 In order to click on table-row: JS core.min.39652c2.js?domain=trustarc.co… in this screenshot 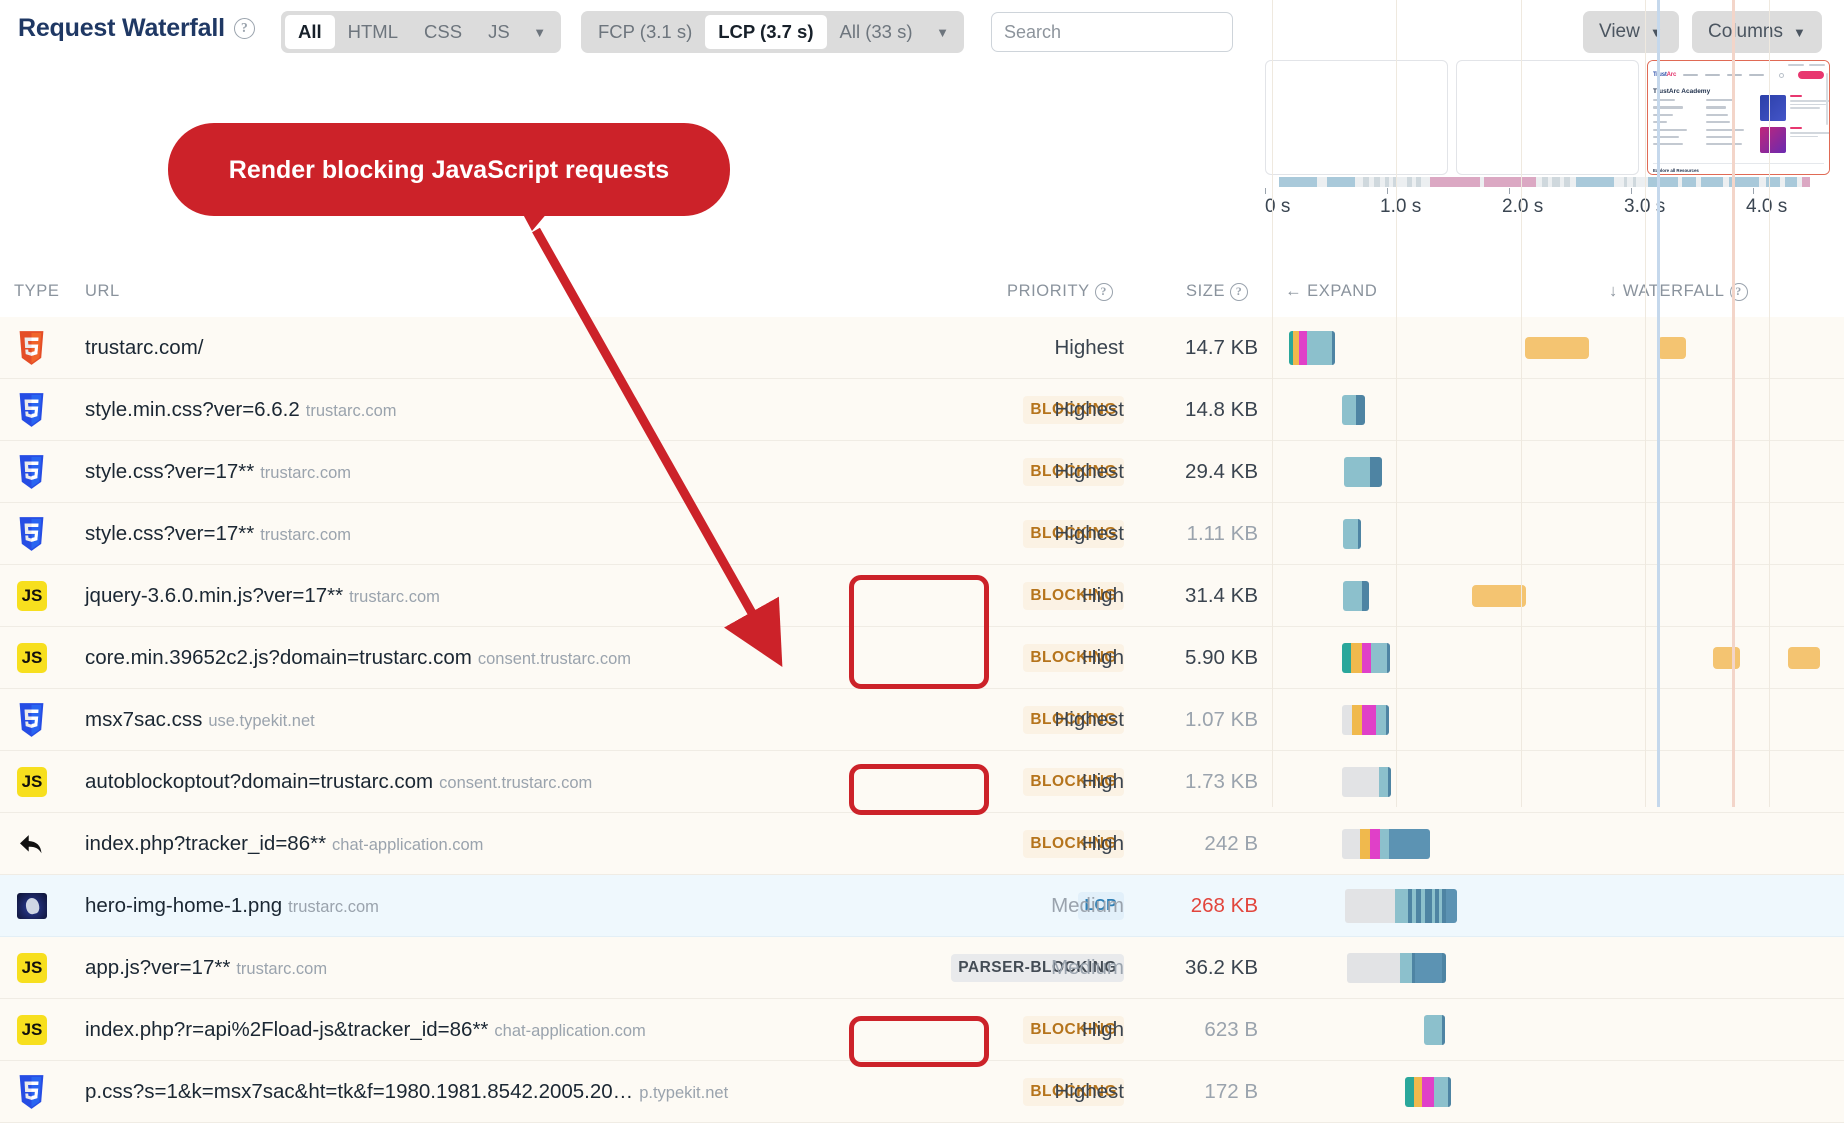, I will do `click(922, 658)`.